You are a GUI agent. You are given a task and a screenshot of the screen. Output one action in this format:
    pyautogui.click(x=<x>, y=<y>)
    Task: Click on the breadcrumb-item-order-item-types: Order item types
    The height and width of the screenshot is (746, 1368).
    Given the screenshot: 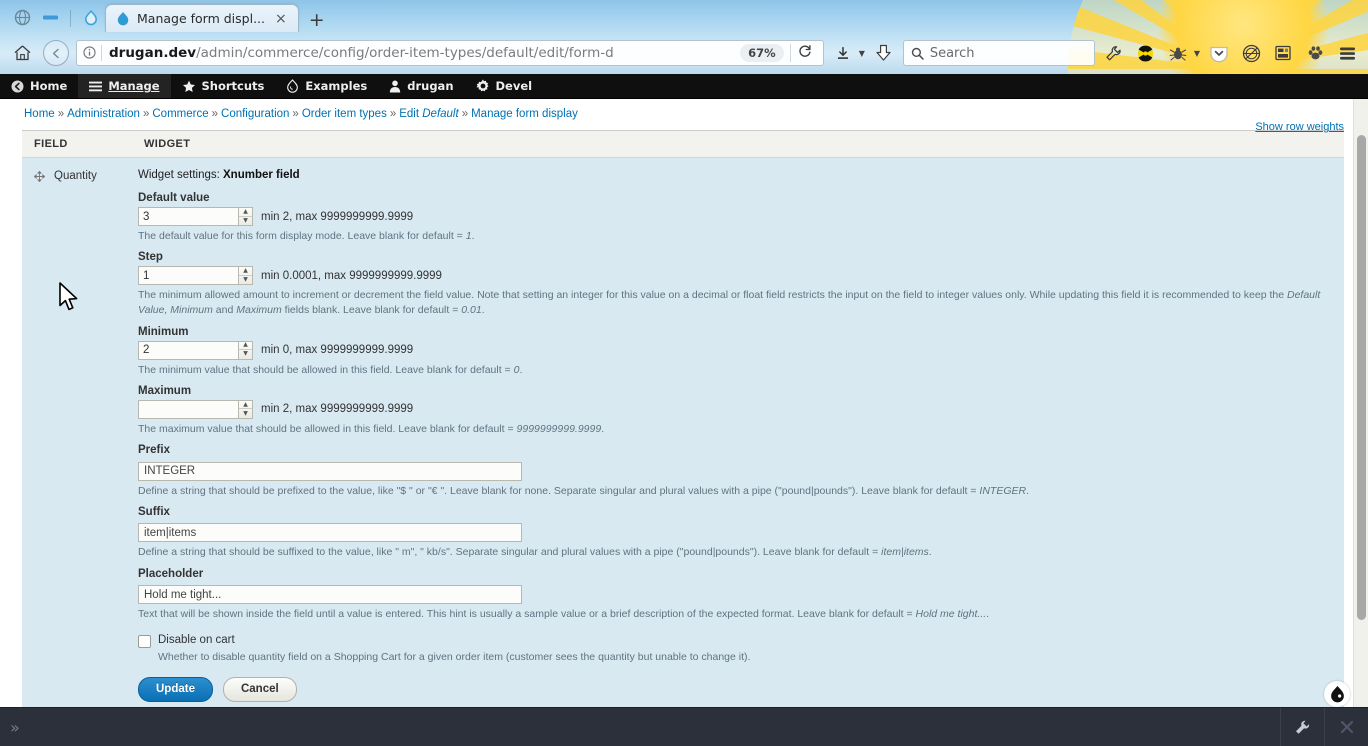 What is the action you would take?
    pyautogui.click(x=344, y=114)
    